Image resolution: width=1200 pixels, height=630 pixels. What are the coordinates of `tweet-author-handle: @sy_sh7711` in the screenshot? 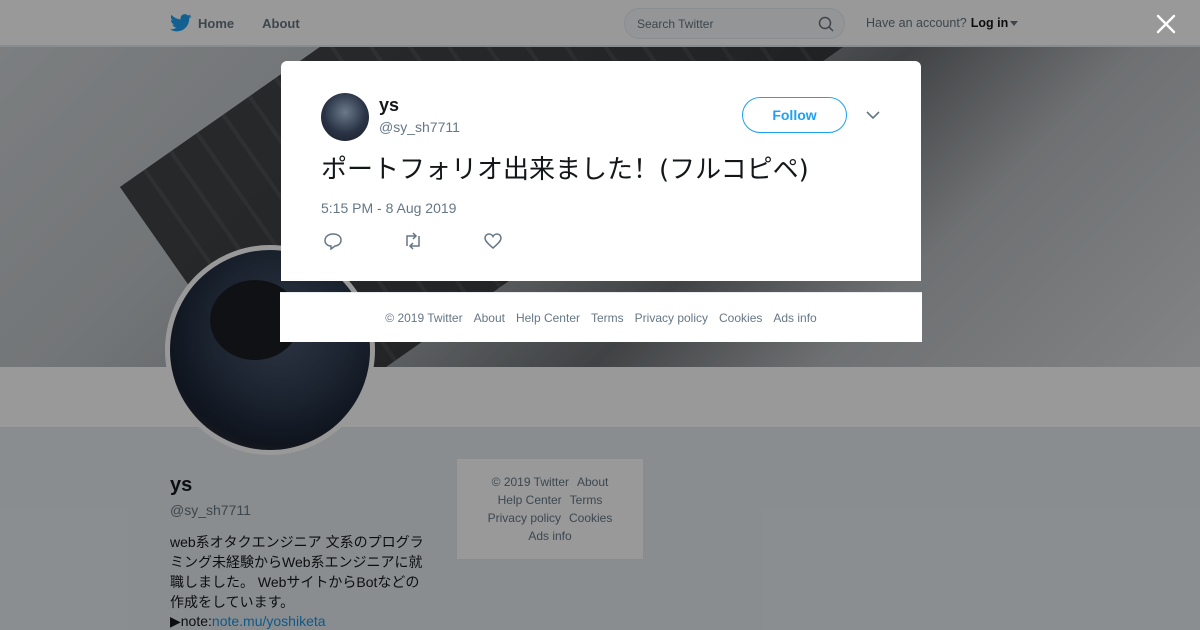 It's located at (419, 127).